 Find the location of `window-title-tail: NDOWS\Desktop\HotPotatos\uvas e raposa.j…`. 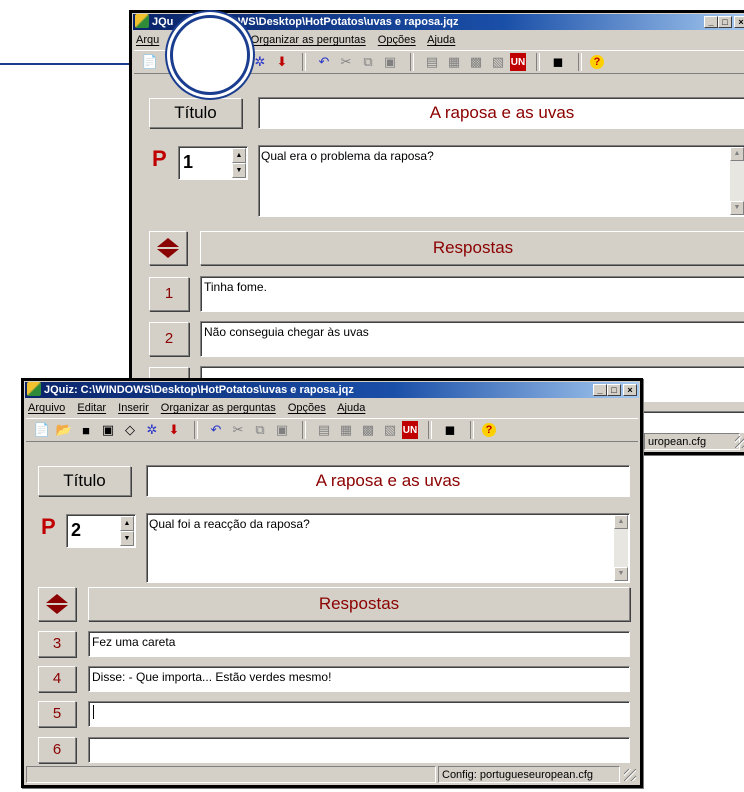

window-title-tail: NDOWS\Desktop\HotPotatos\uvas e raposa.j… is located at coordinates (336, 22).